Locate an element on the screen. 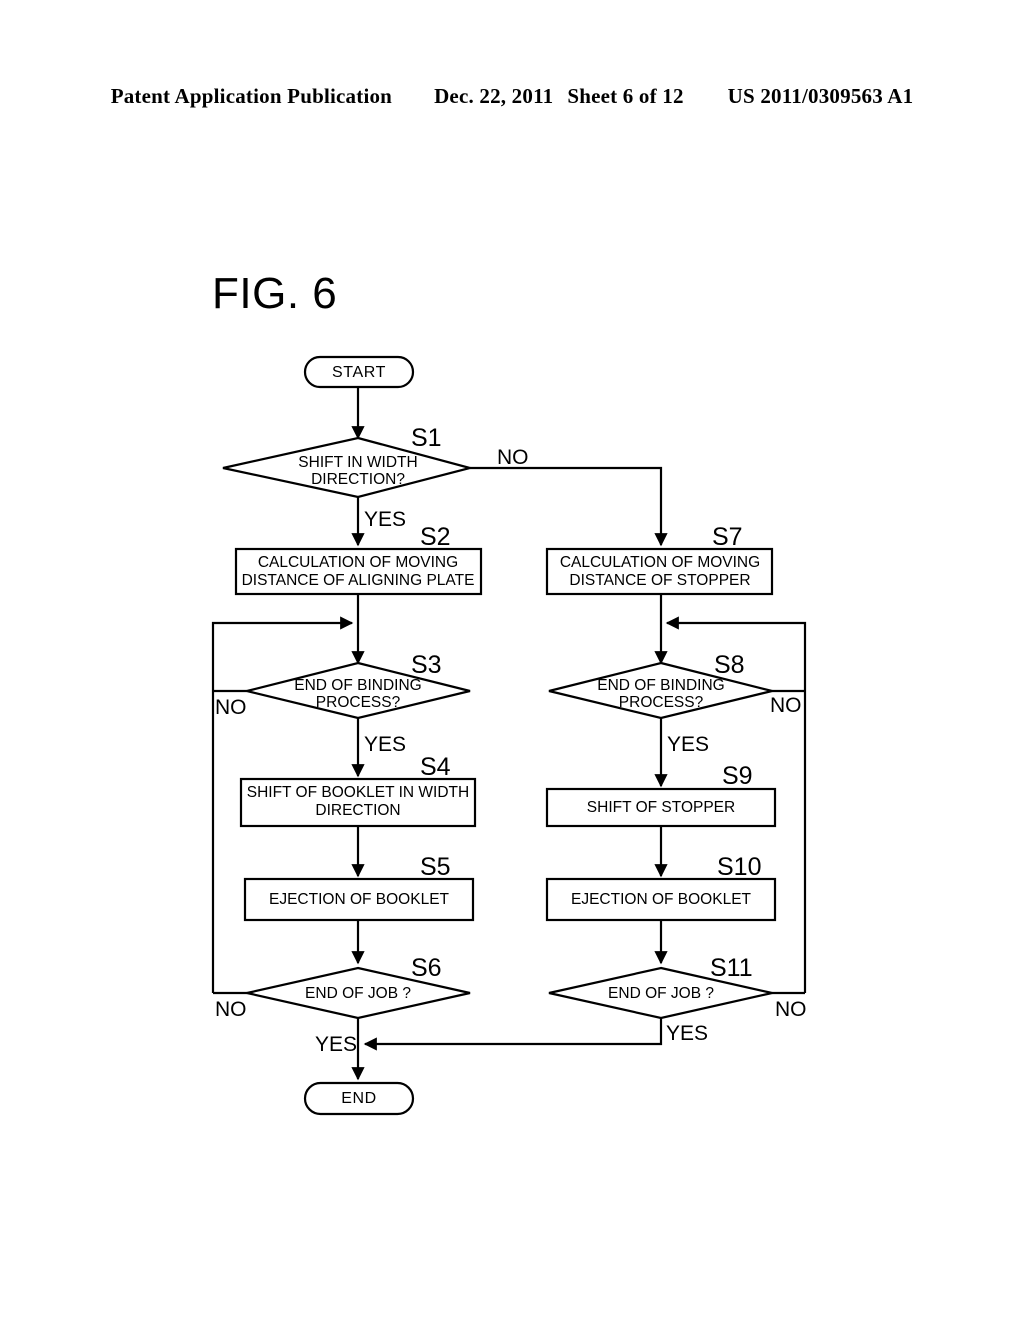 The image size is (1024, 1320). node-s7-label-line2: DISTANCE OF STOPPER is located at coordinates (659, 580).